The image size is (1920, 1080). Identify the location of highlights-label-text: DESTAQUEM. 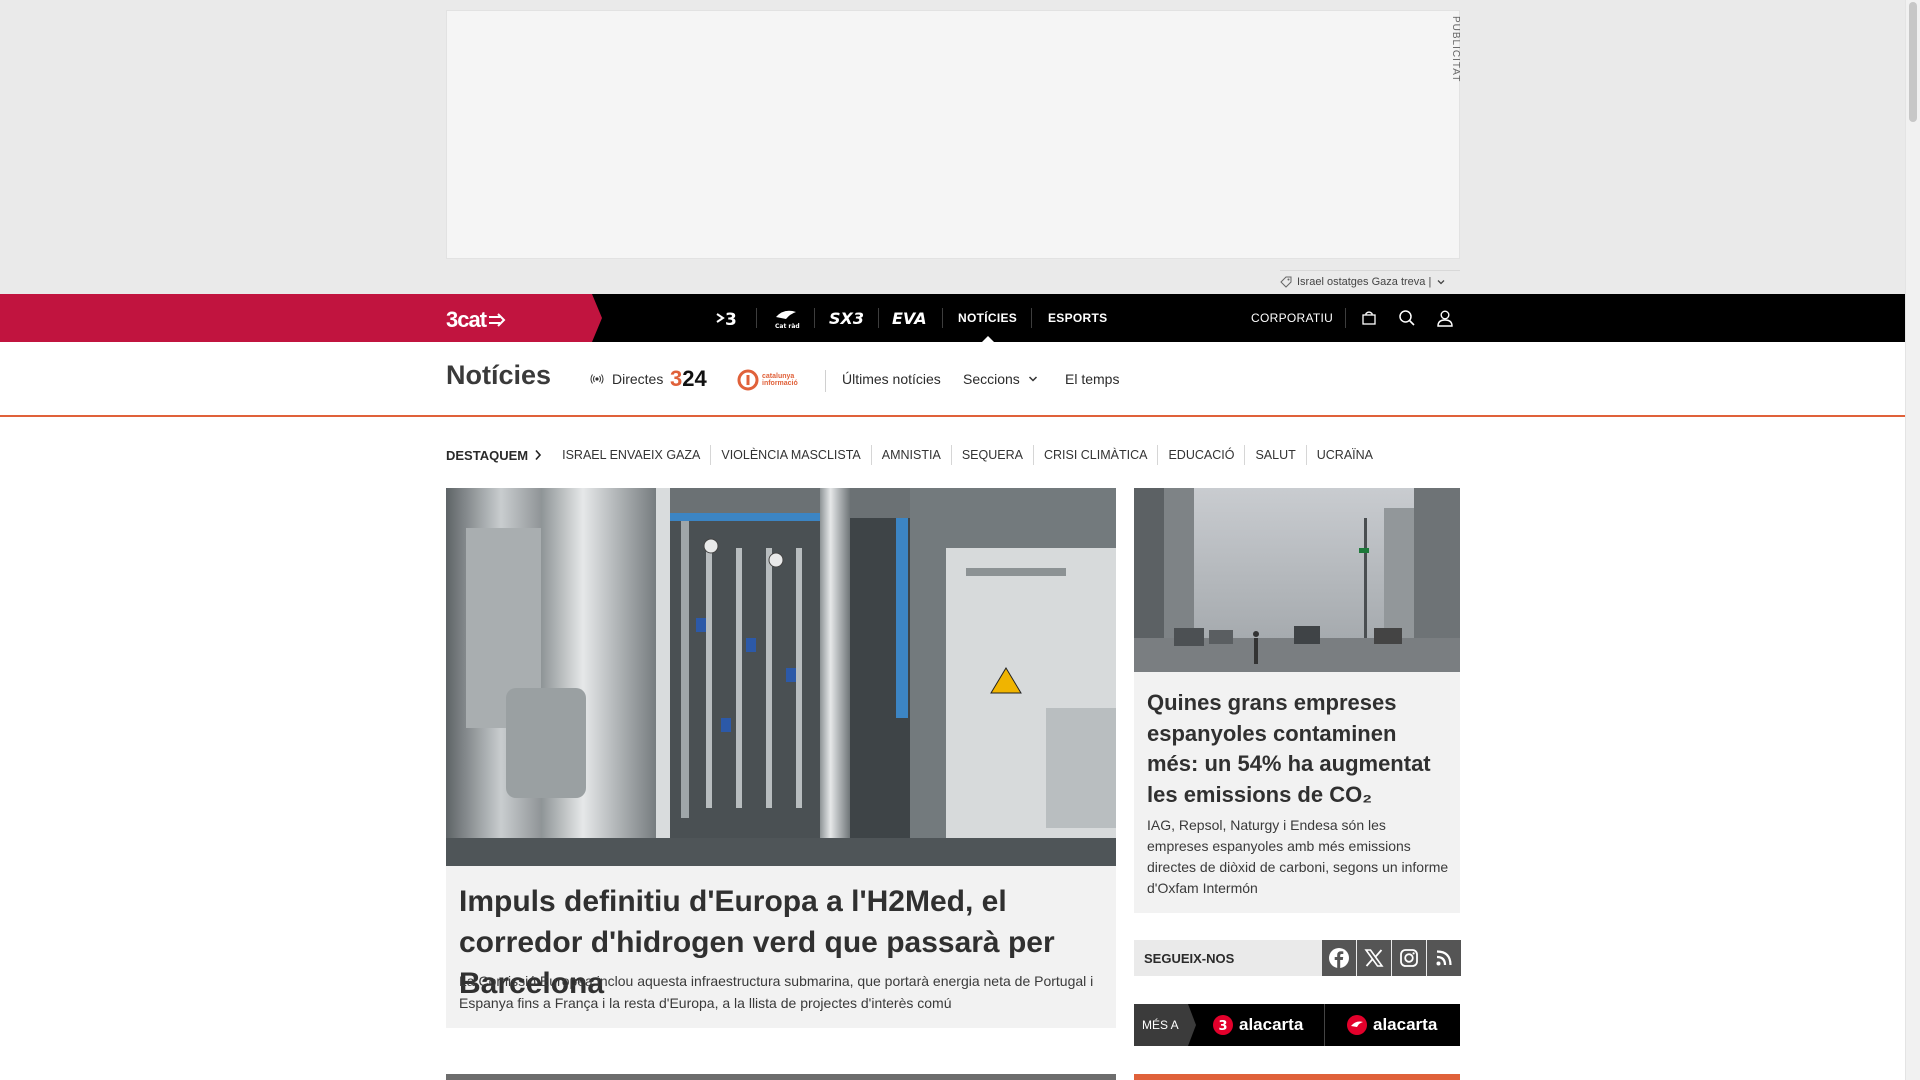
(487, 455).